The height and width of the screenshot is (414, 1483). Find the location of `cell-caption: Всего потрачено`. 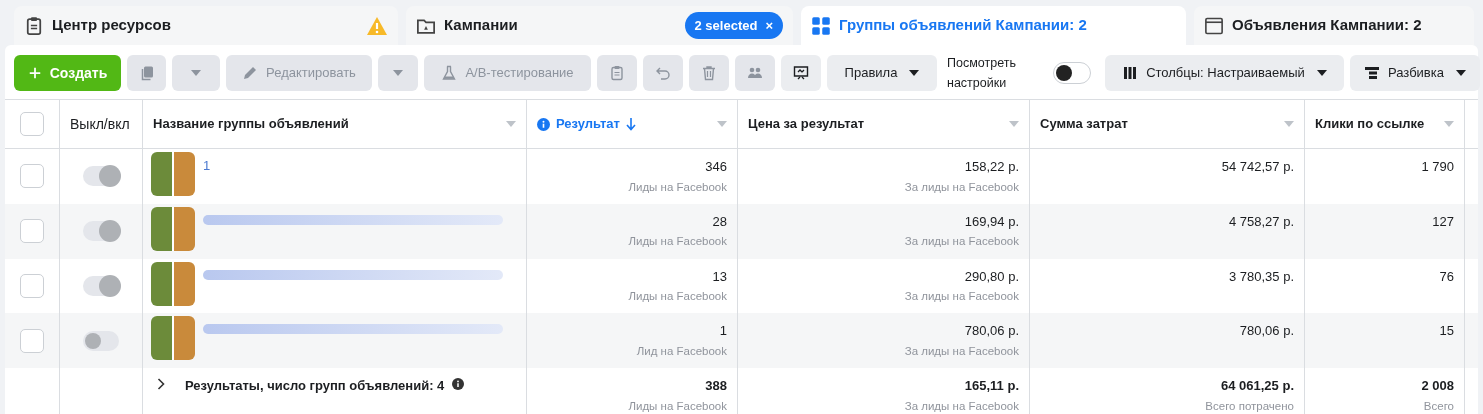

cell-caption: Всего потрачено is located at coordinates (1249, 406).